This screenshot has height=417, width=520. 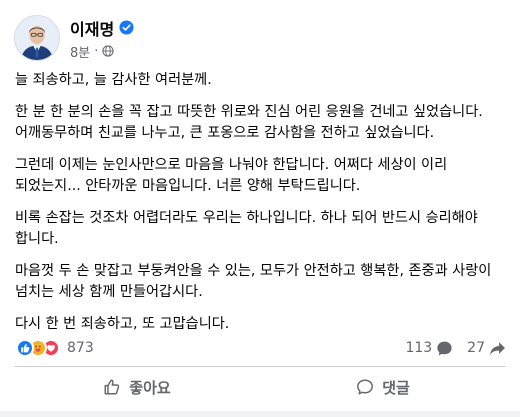 What do you see at coordinates (150, 387) in the screenshot?
I see `like-button-label: 좋아요` at bounding box center [150, 387].